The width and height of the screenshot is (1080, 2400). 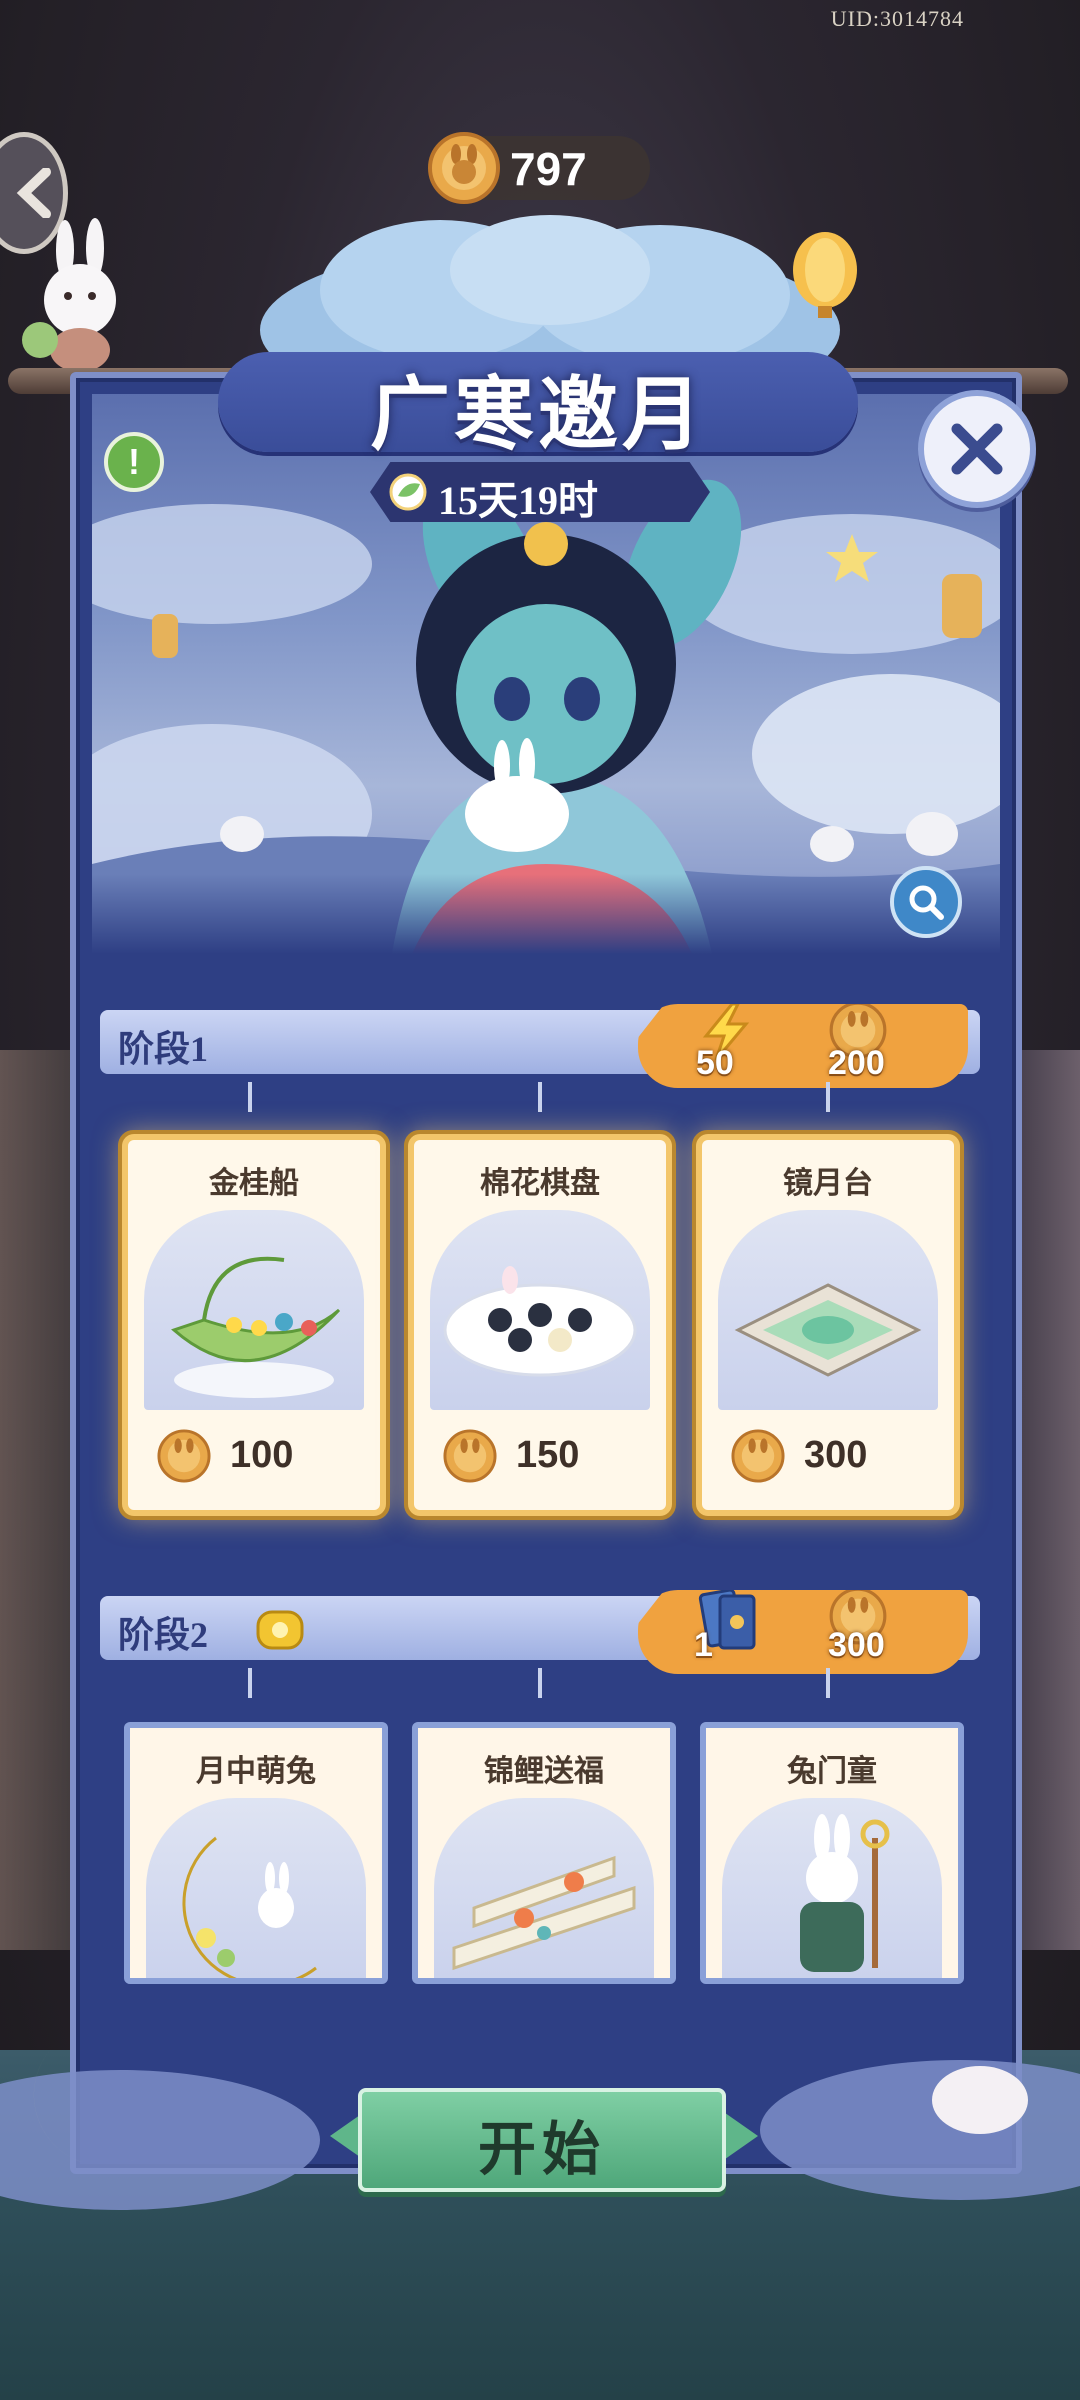 I want to click on start-button-label: 开始, so click(x=541, y=2149).